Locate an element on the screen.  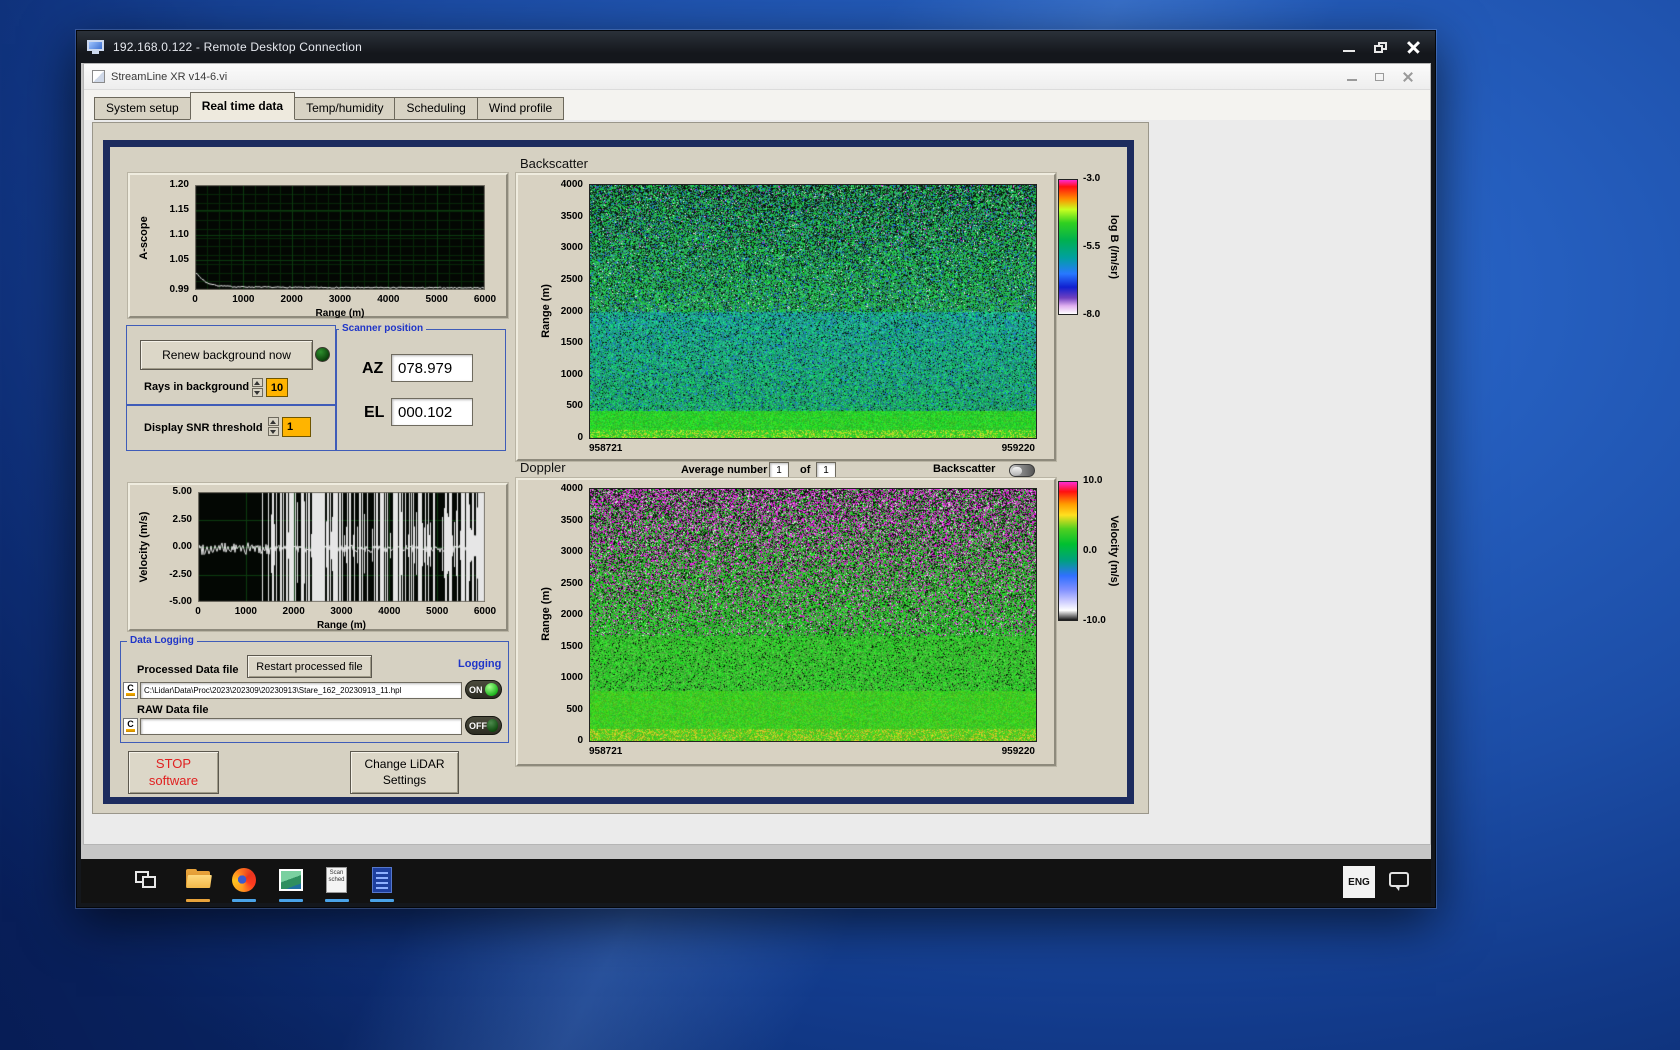
scanner-position-title: Scanner position is located at coordinates (383, 328).